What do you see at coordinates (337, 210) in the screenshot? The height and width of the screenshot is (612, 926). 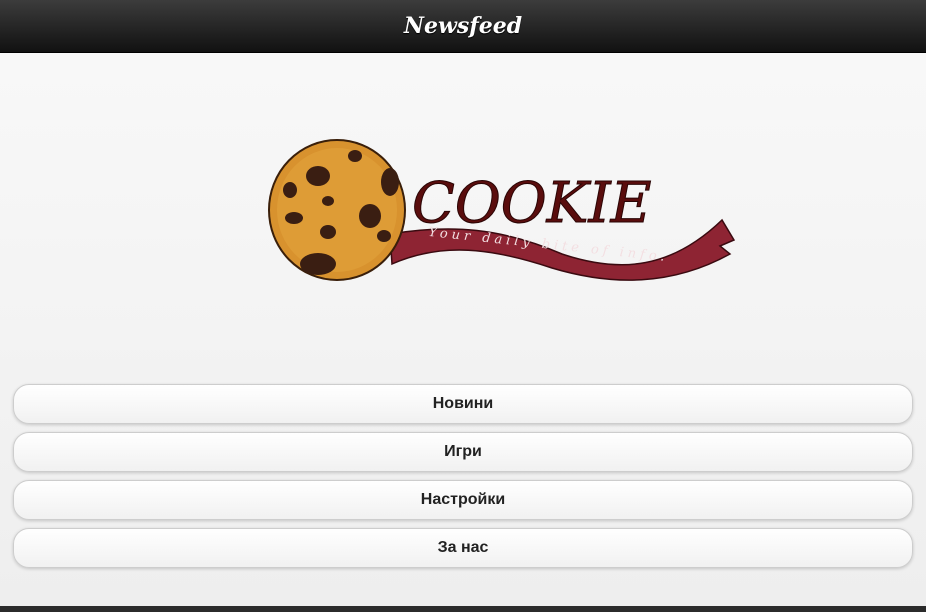 I see `cookie-icon` at bounding box center [337, 210].